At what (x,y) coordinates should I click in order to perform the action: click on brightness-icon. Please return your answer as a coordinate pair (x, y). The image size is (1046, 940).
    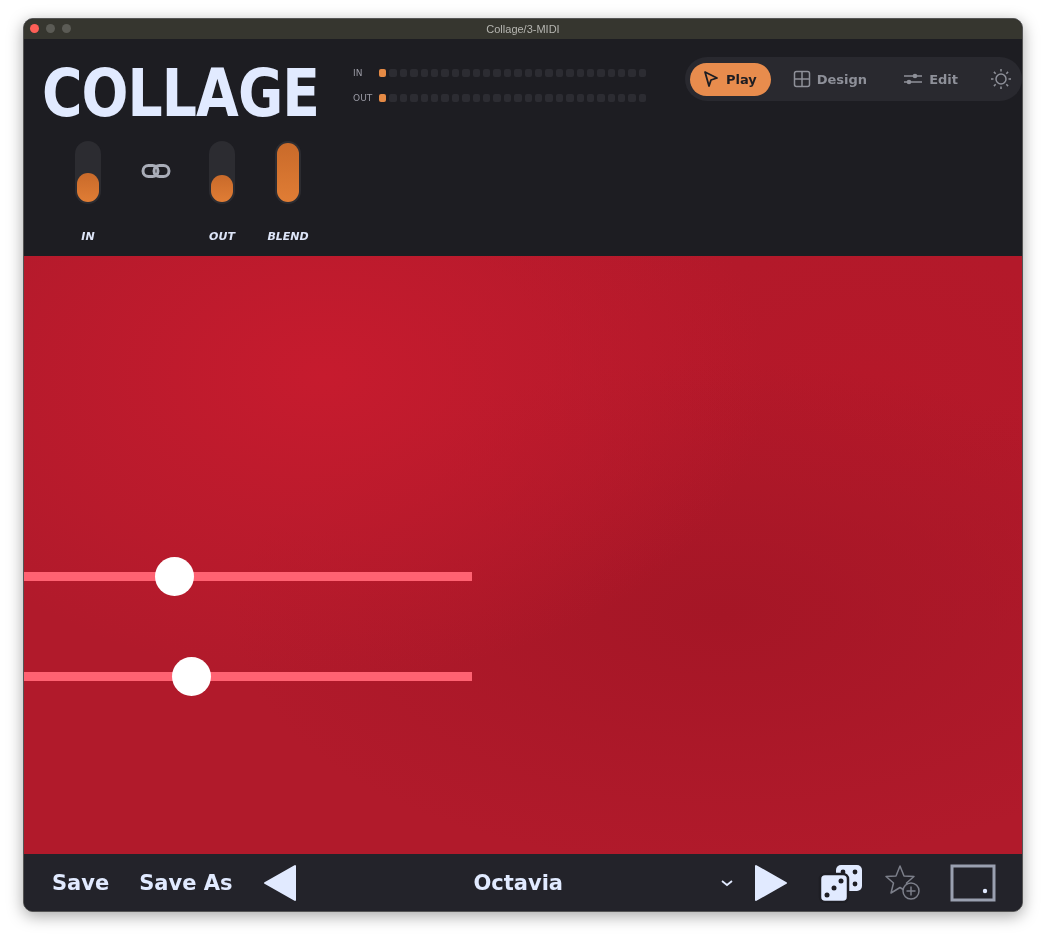
    Looking at the image, I should click on (1001, 79).